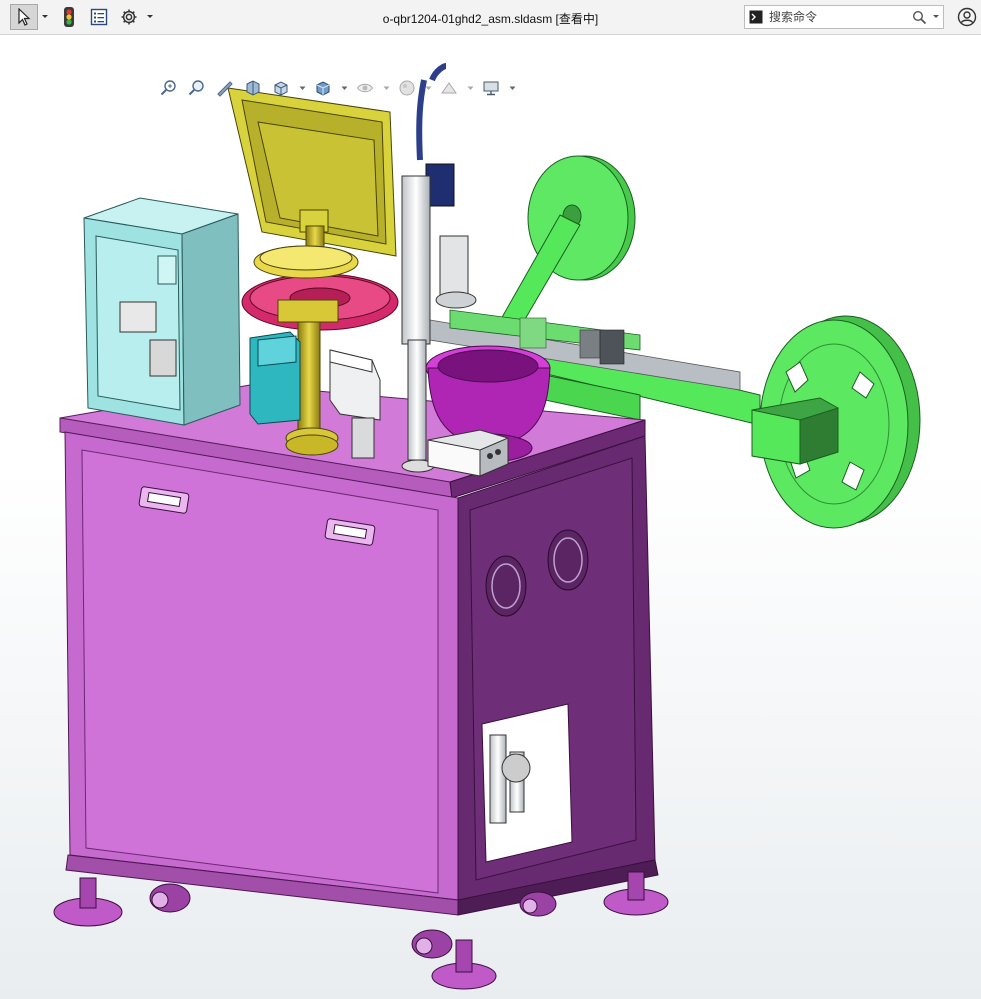  Describe the element at coordinates (756, 17) in the screenshot. I see `command-prompt-icon` at that location.